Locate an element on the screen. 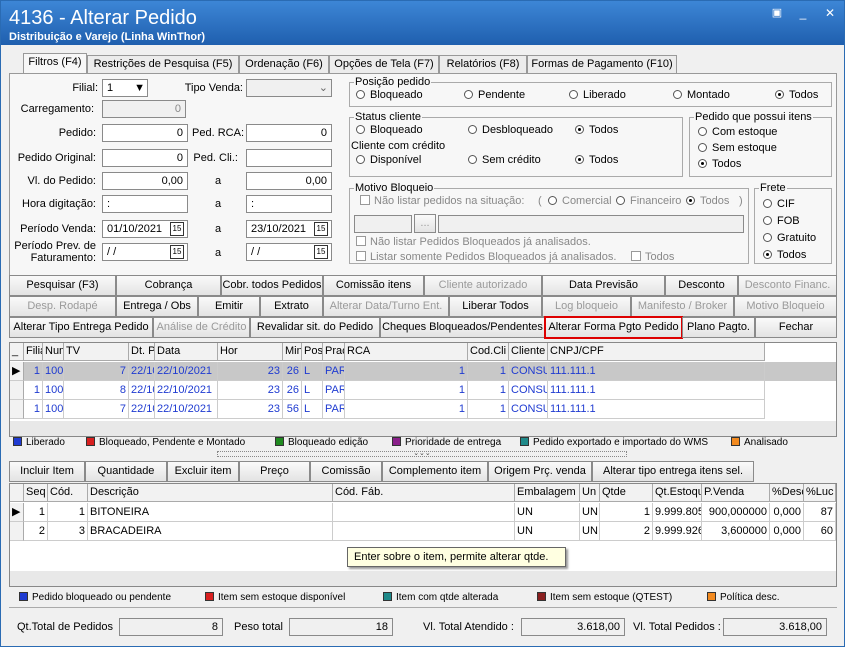 The width and height of the screenshot is (845, 647). desconto-button: Desconto is located at coordinates (701, 285).